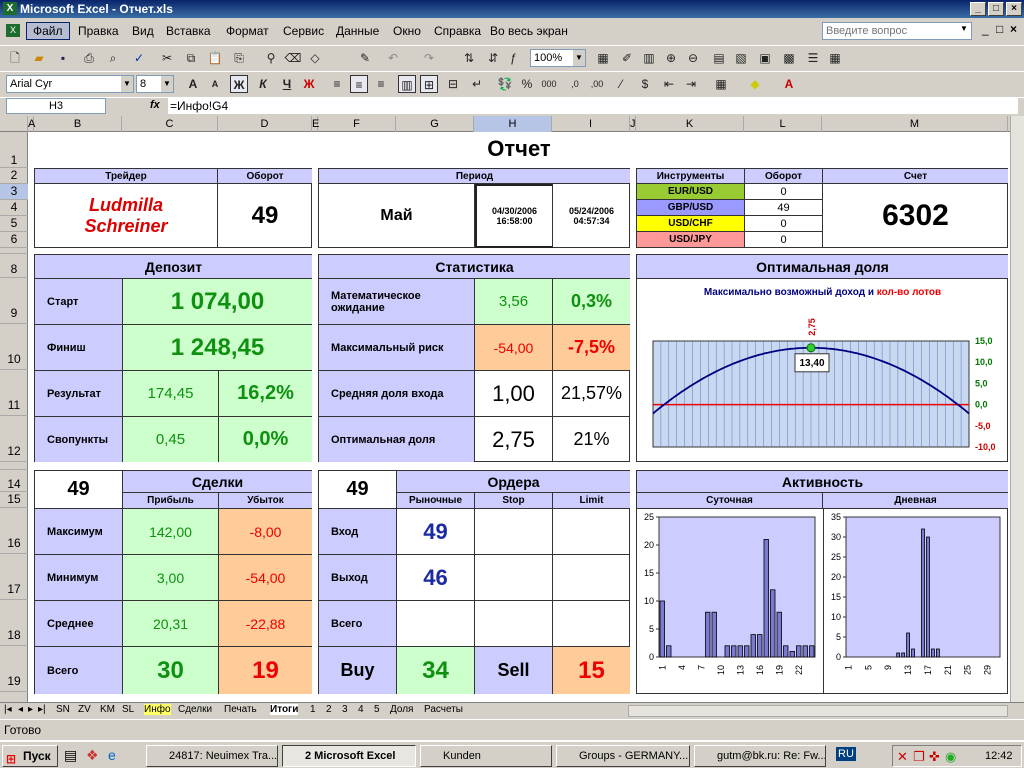 The image size is (1024, 768). Describe the element at coordinates (313, 709) in the screenshot. I see `sheet-tab: 1` at that location.